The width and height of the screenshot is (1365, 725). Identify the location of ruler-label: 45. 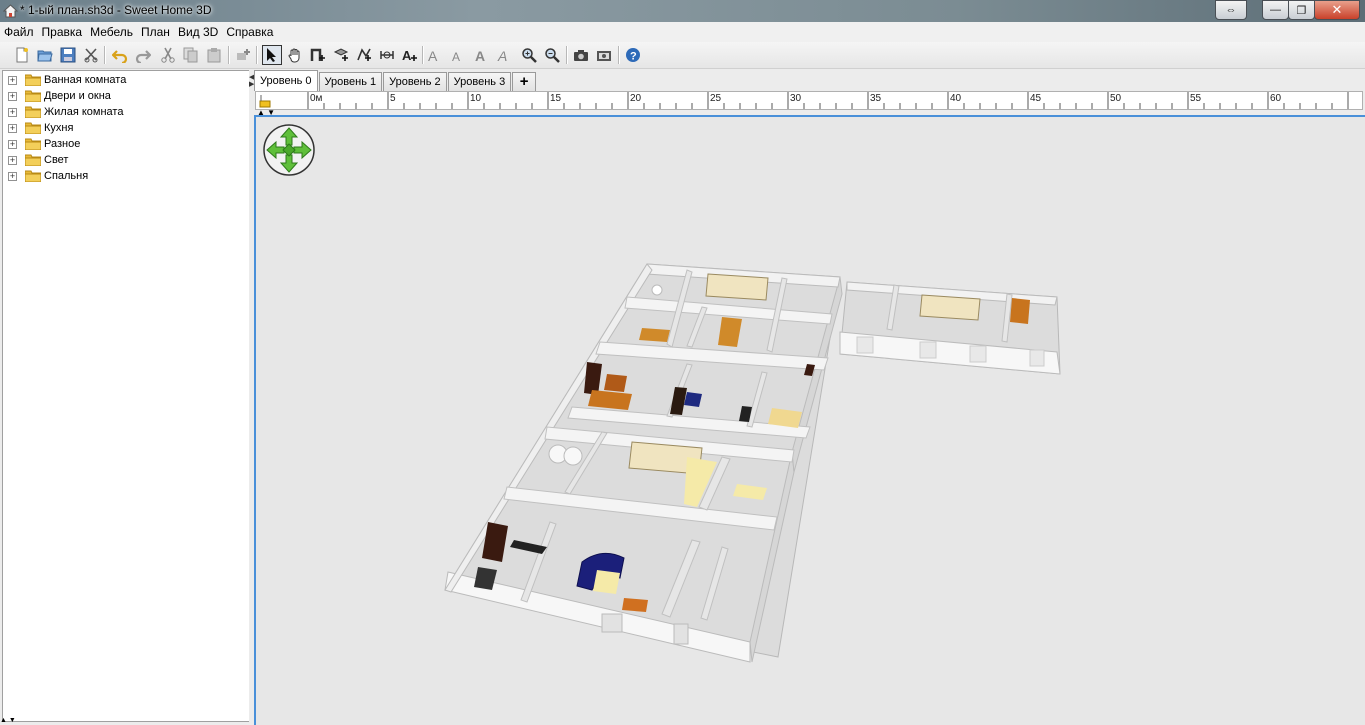
(1036, 98).